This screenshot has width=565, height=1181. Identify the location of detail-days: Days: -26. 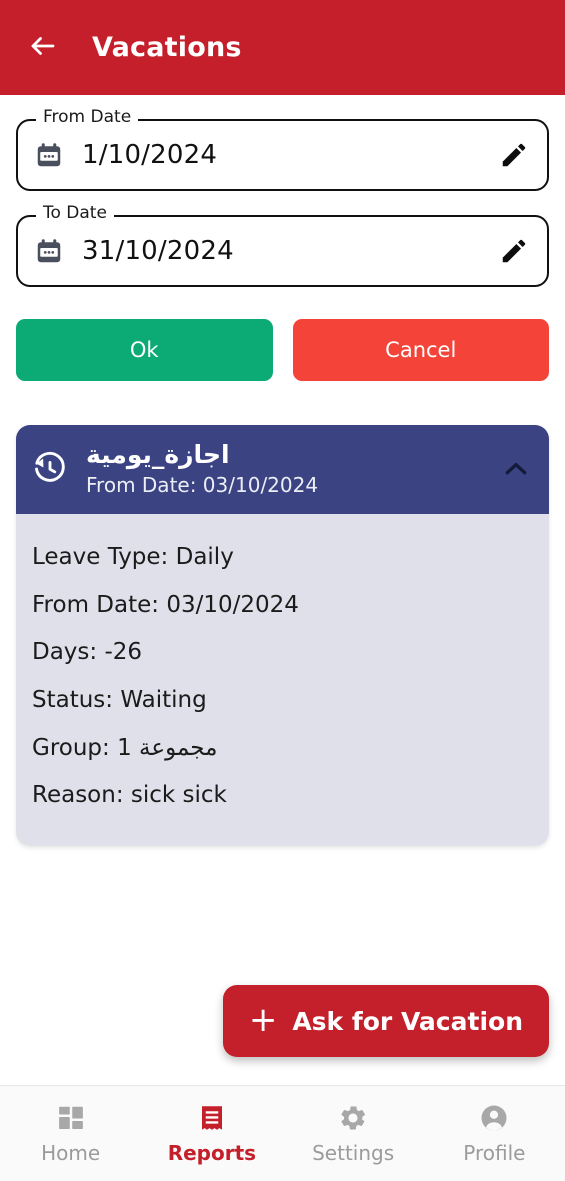
(87, 652).